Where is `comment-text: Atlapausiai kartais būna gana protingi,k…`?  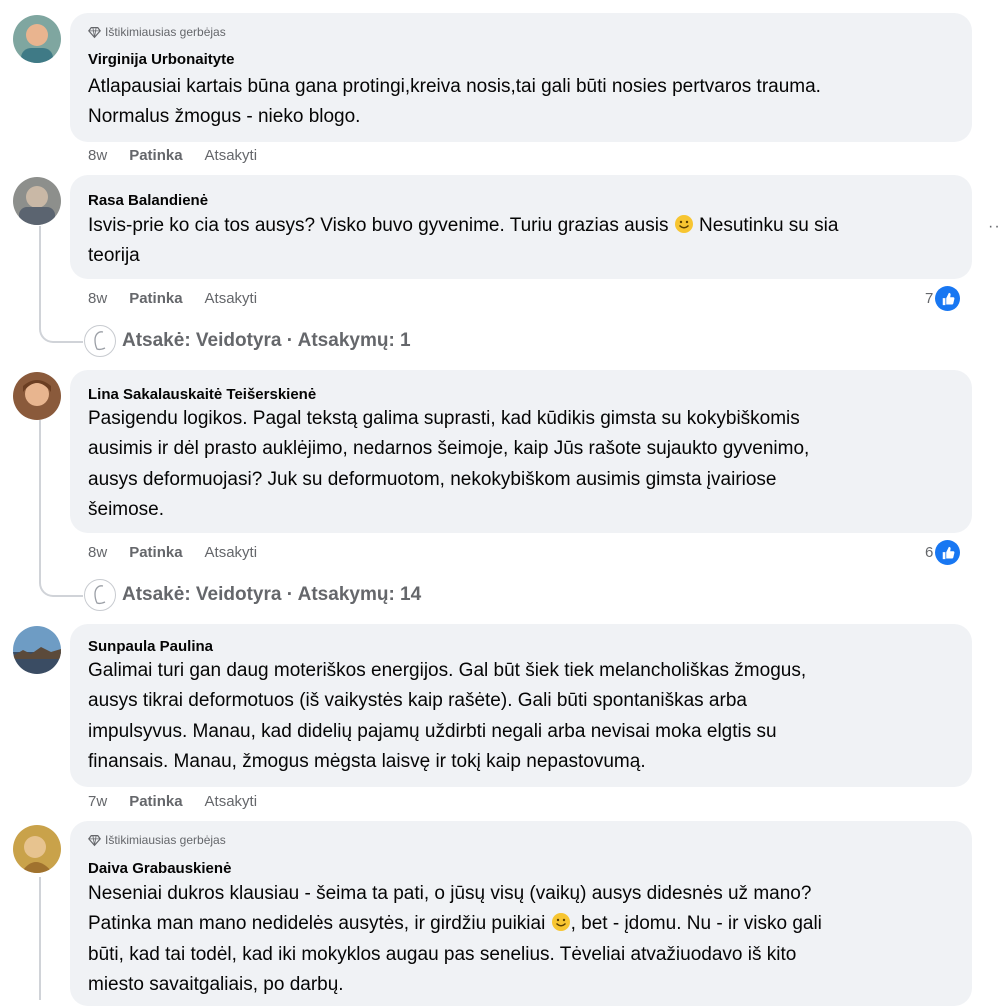
comment-text: Atlapausiai kartais būna gana protingi,k… is located at coordinates (454, 102).